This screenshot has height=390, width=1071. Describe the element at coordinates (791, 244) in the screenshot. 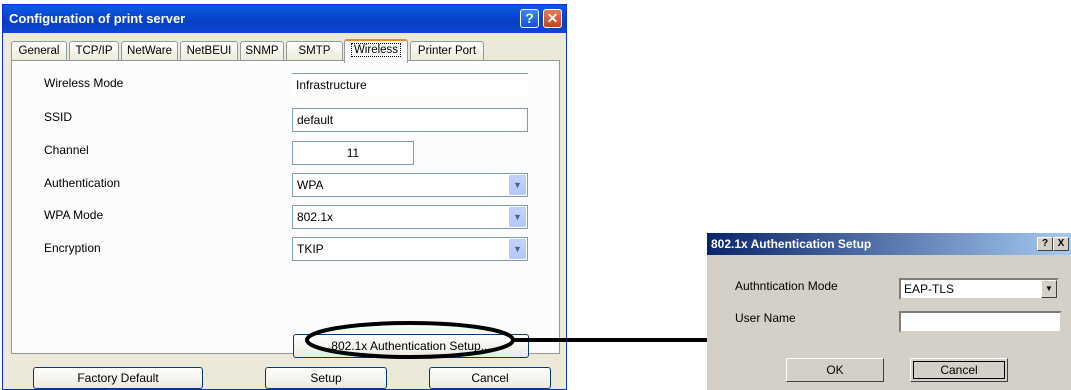

I see `auth-dialog-title: 802.1x Authentication Setup` at that location.